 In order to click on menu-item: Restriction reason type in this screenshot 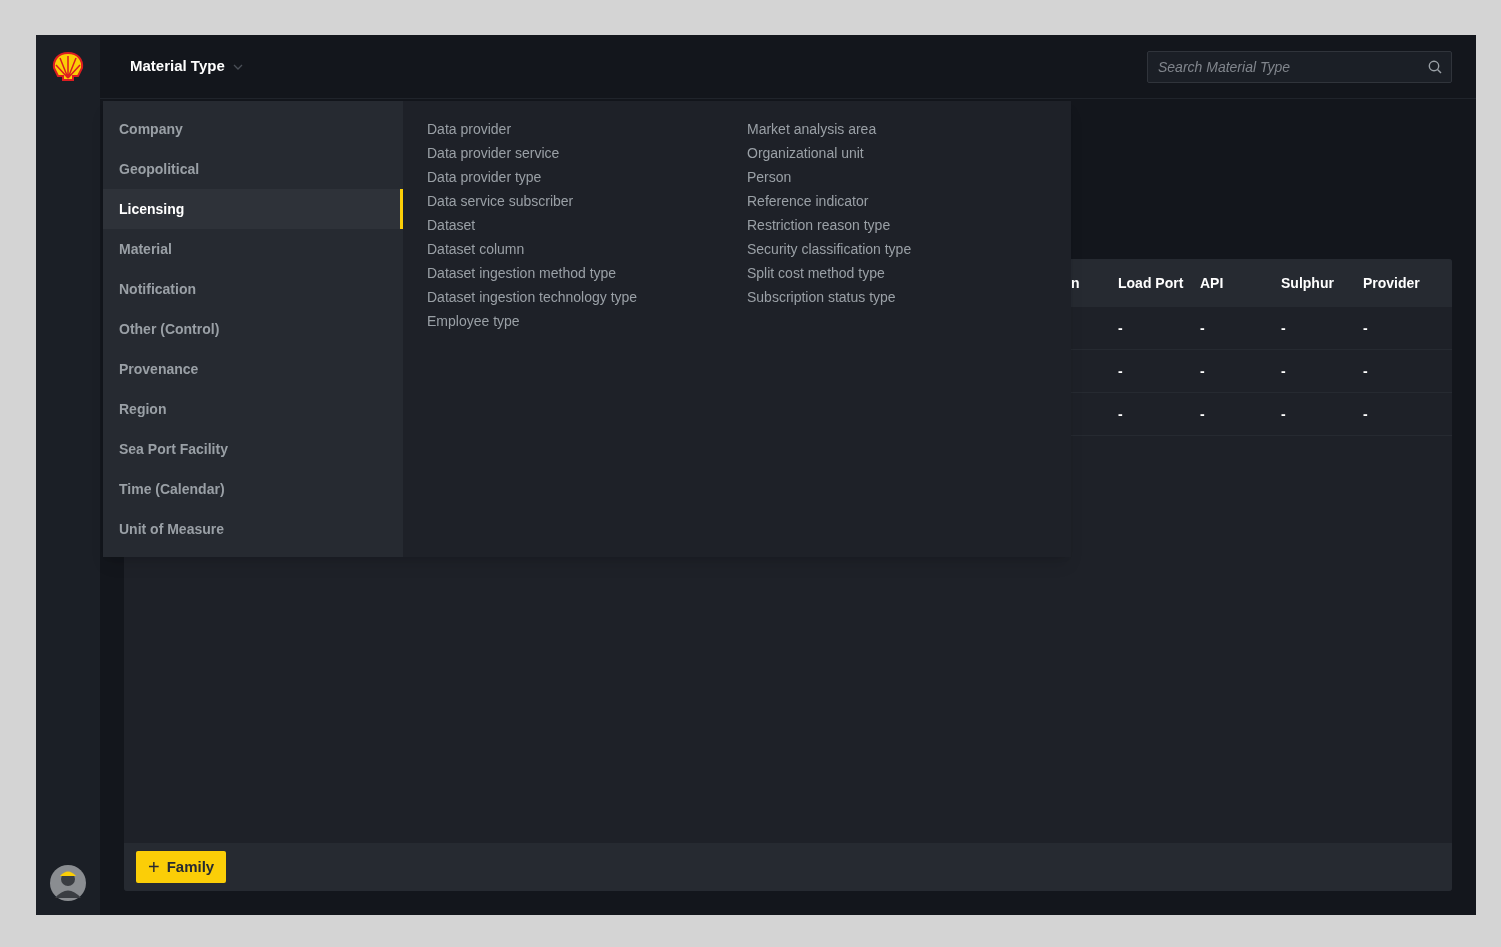, I will do `click(819, 225)`.